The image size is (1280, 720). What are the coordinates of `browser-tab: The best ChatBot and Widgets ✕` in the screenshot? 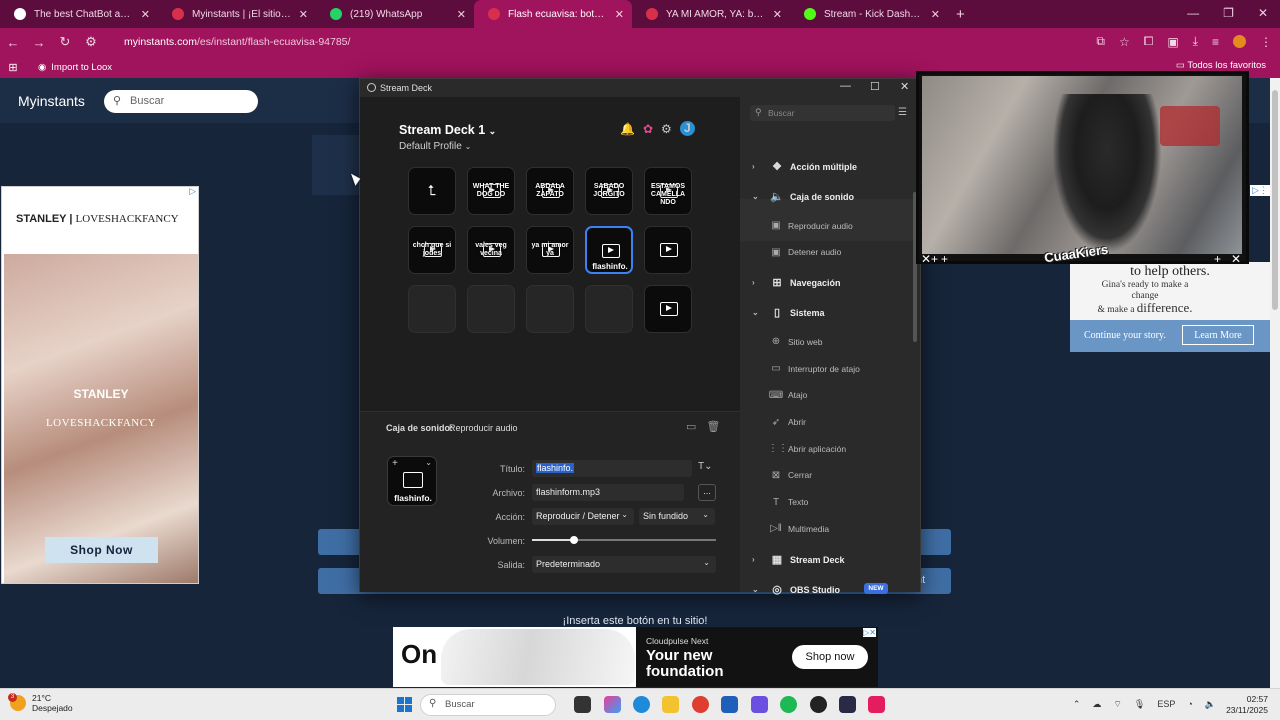 It's located at (79, 14).